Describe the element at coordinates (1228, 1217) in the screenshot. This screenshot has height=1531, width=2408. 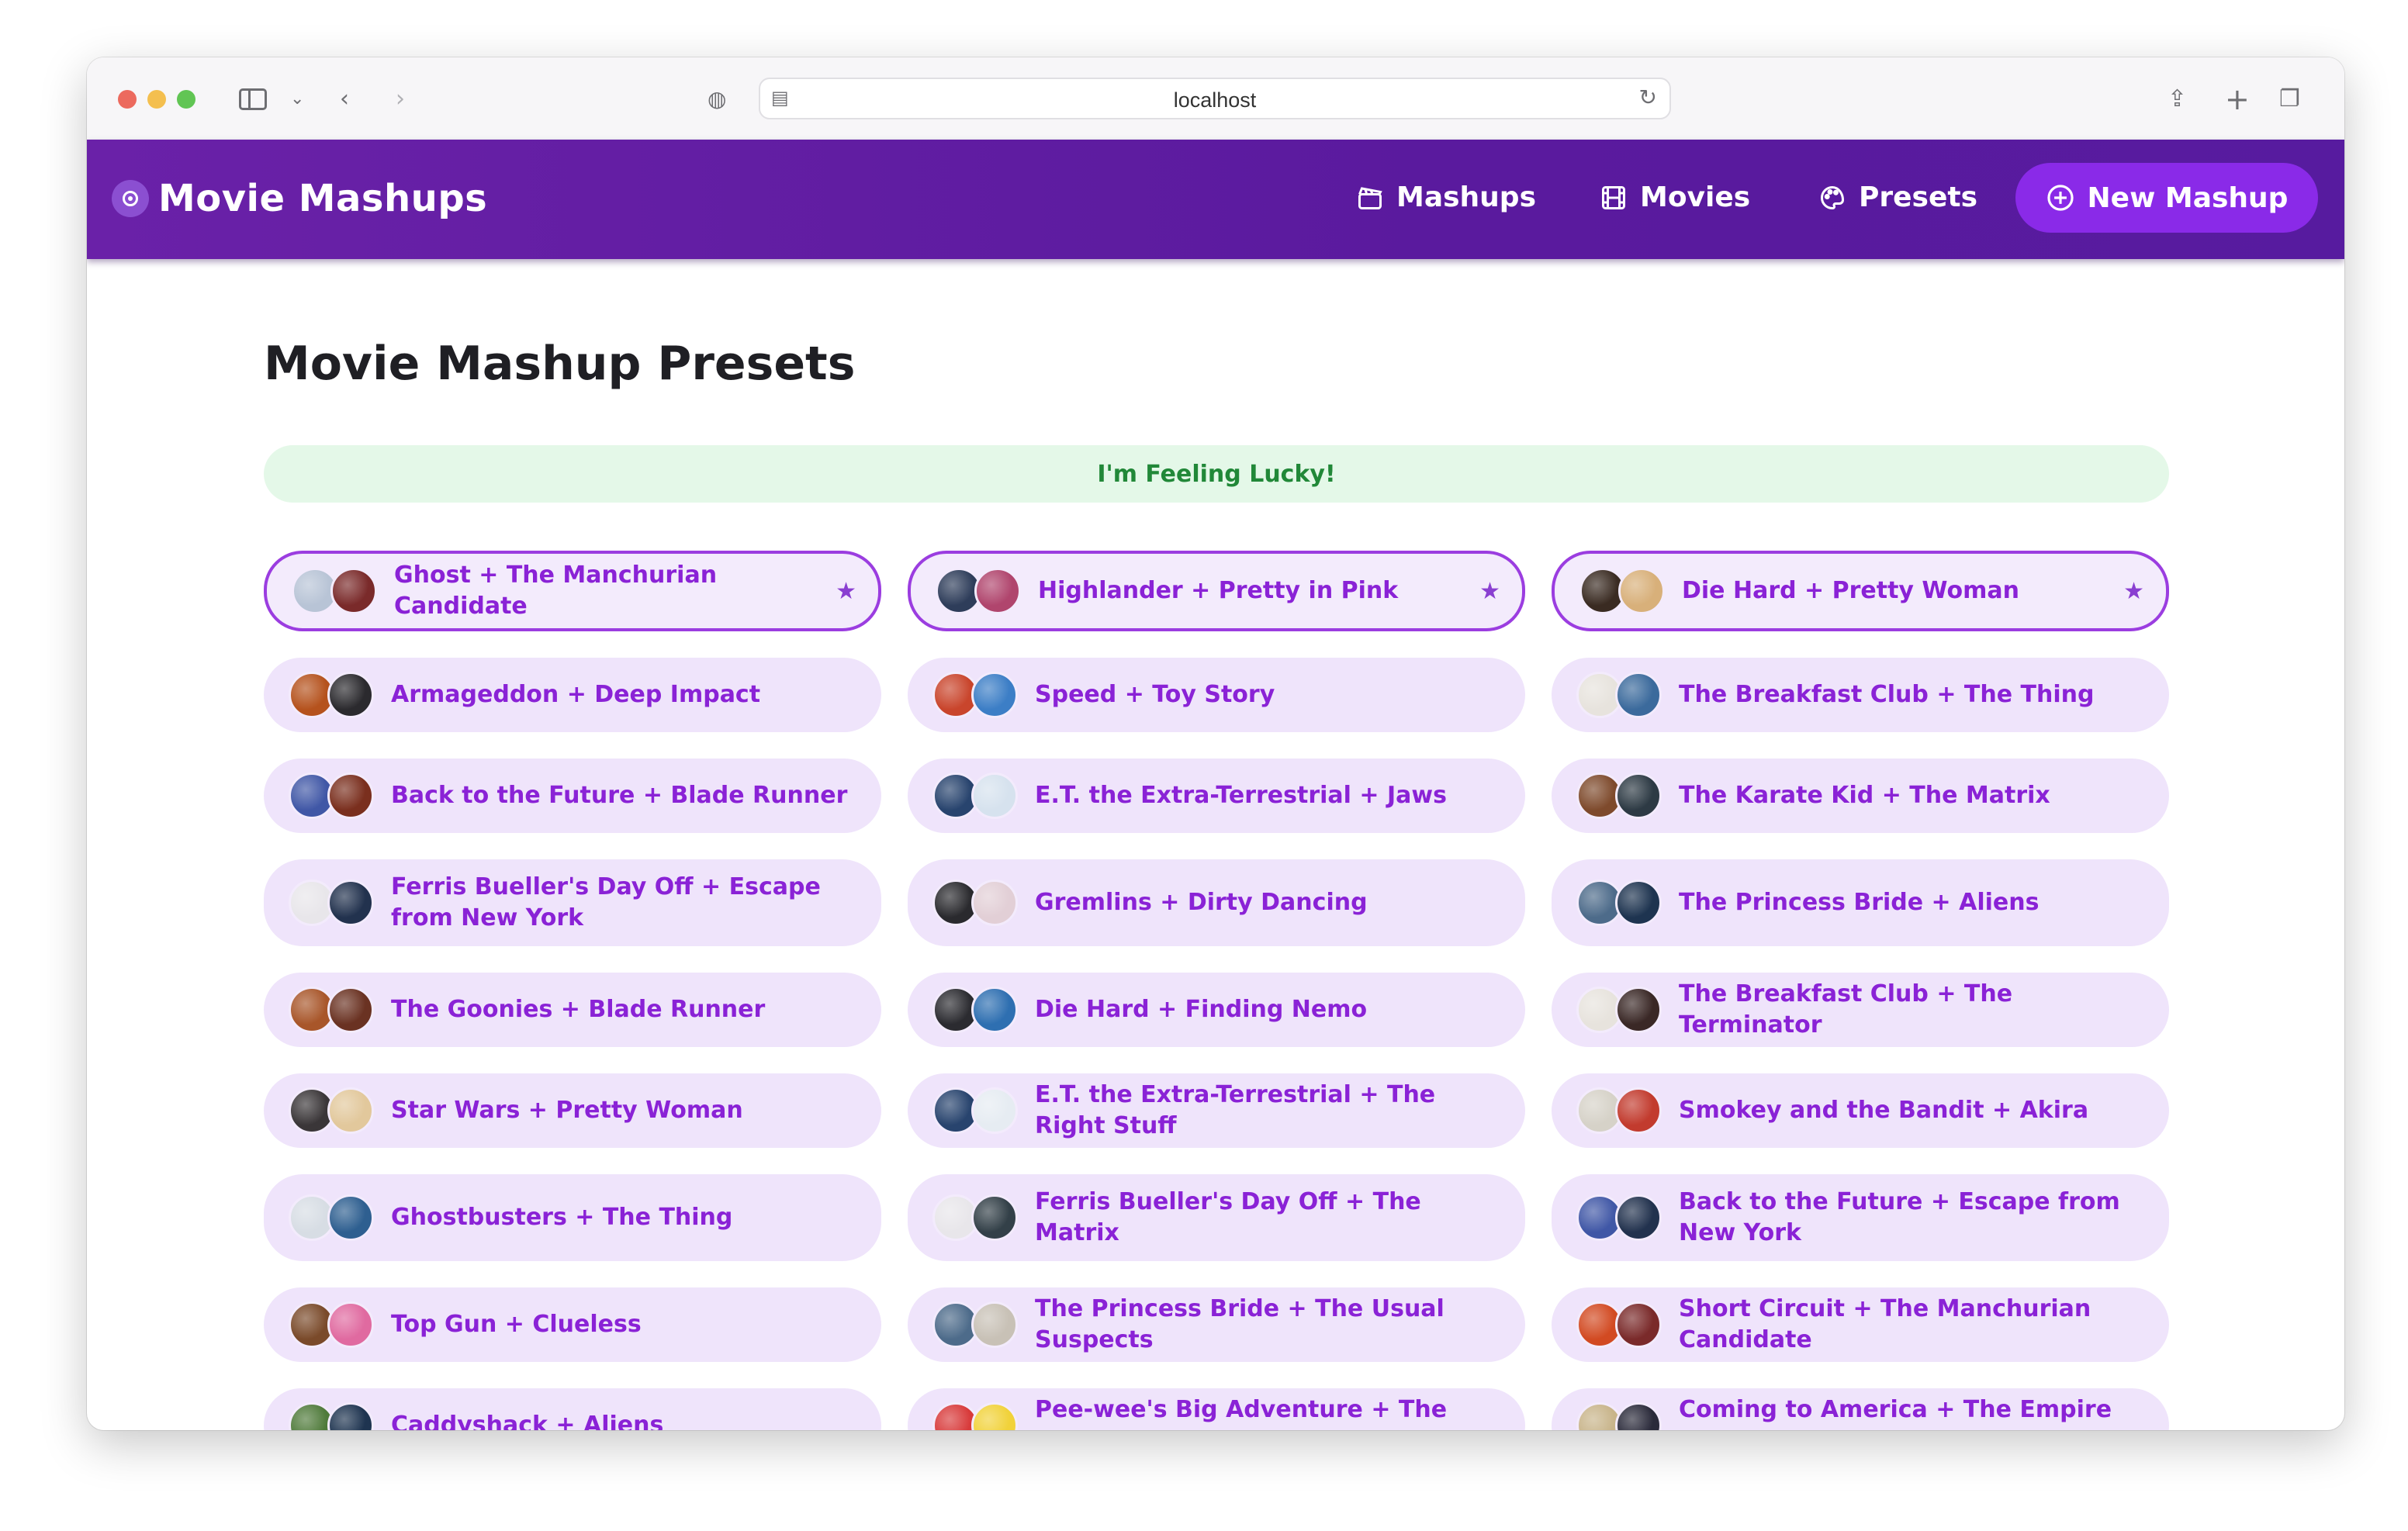
I see `preset-label: Ferris Bueller's Day Off + The Matrix` at that location.